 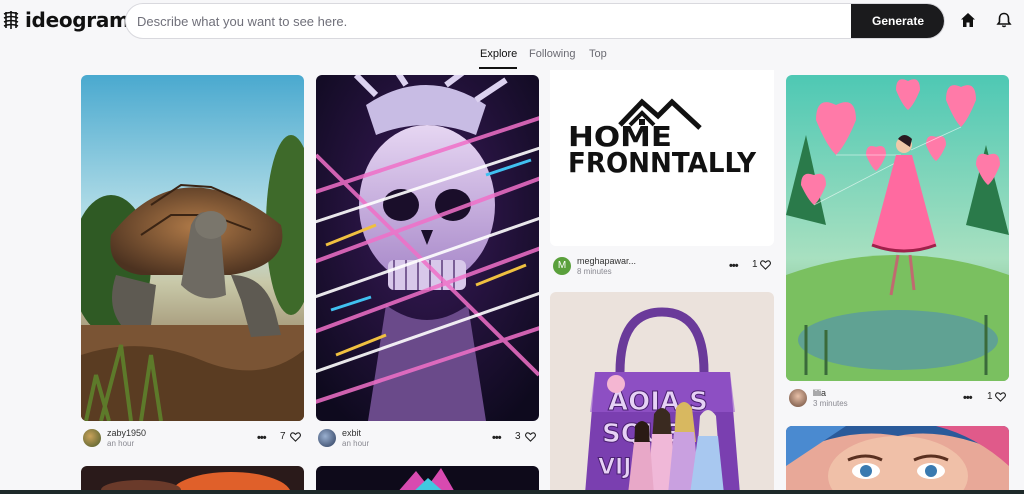 I want to click on gallery-image-portrait, so click(x=897, y=460).